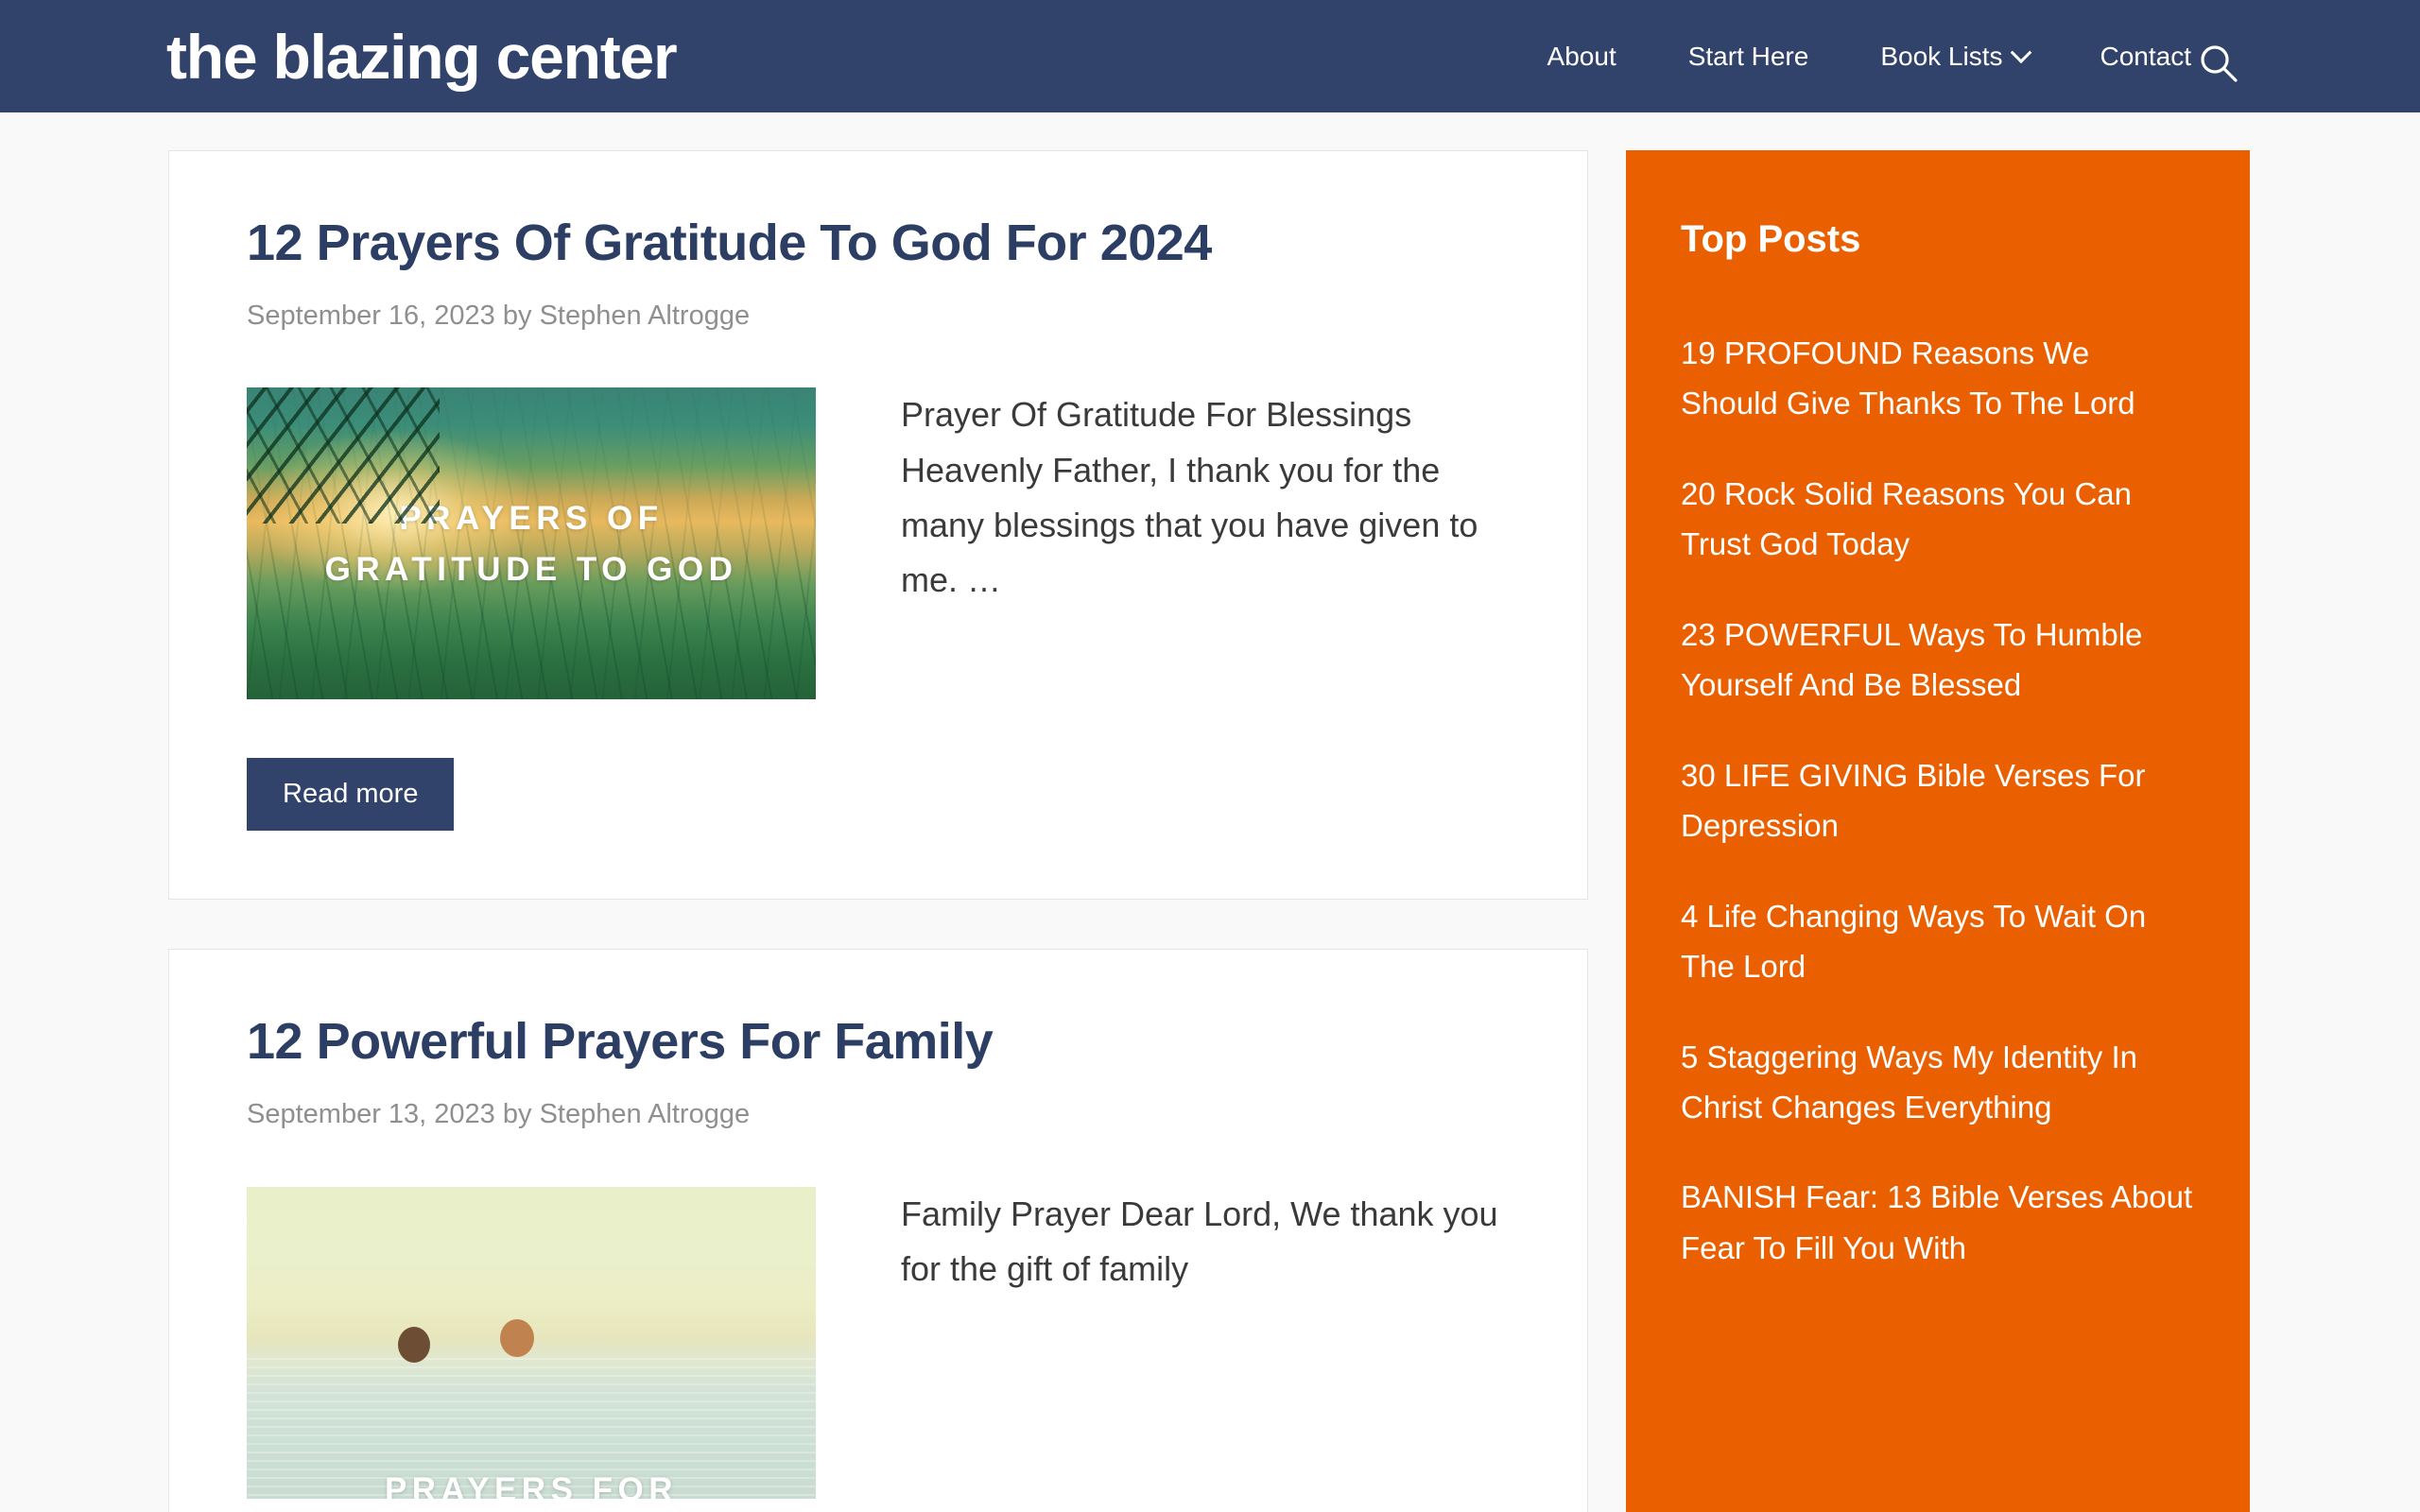 The image size is (2420, 1512). I want to click on nav-item-label: About, so click(1581, 56).